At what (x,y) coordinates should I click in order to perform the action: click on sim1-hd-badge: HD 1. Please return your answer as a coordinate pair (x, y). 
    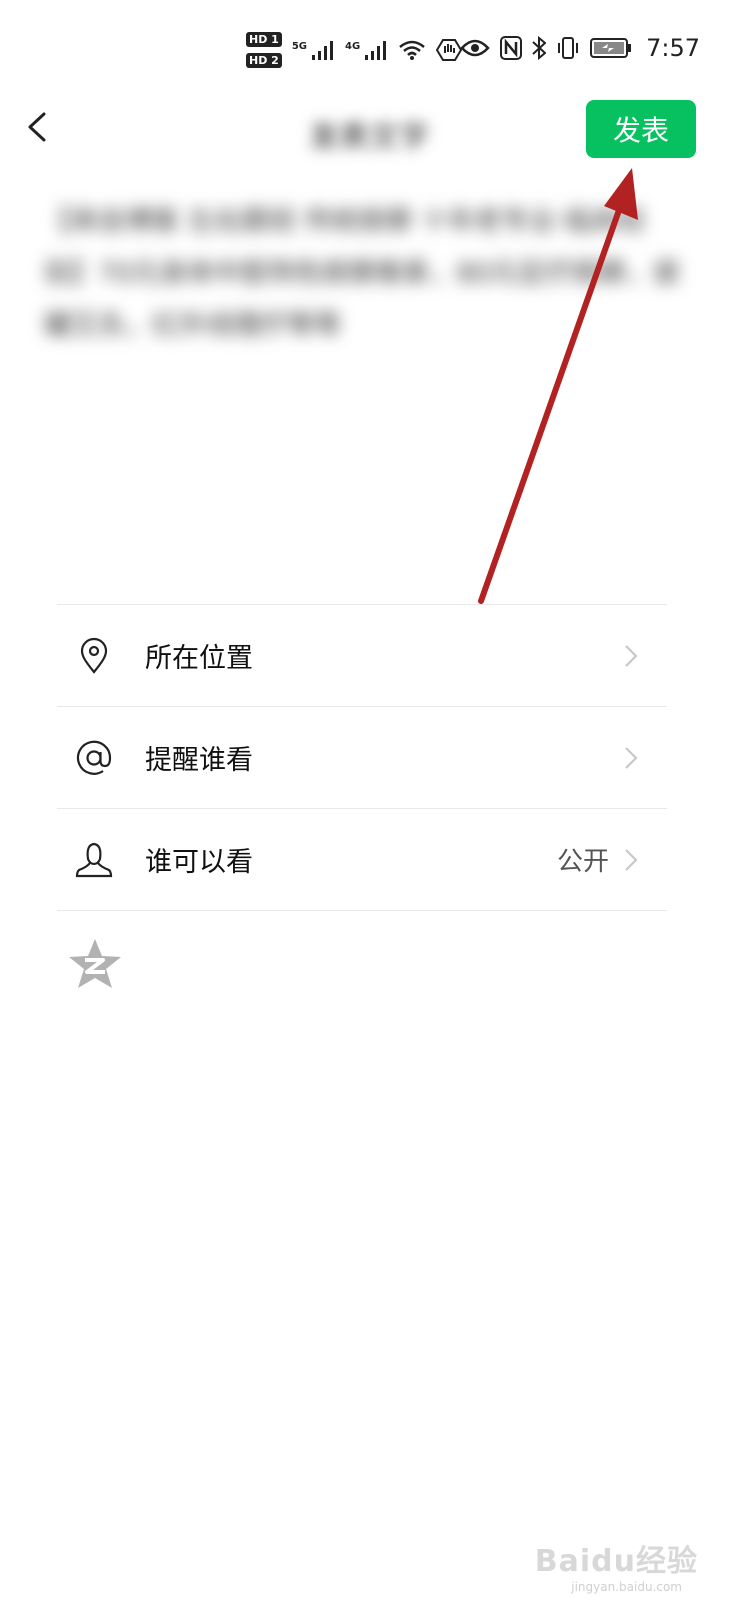
    Looking at the image, I should click on (264, 39).